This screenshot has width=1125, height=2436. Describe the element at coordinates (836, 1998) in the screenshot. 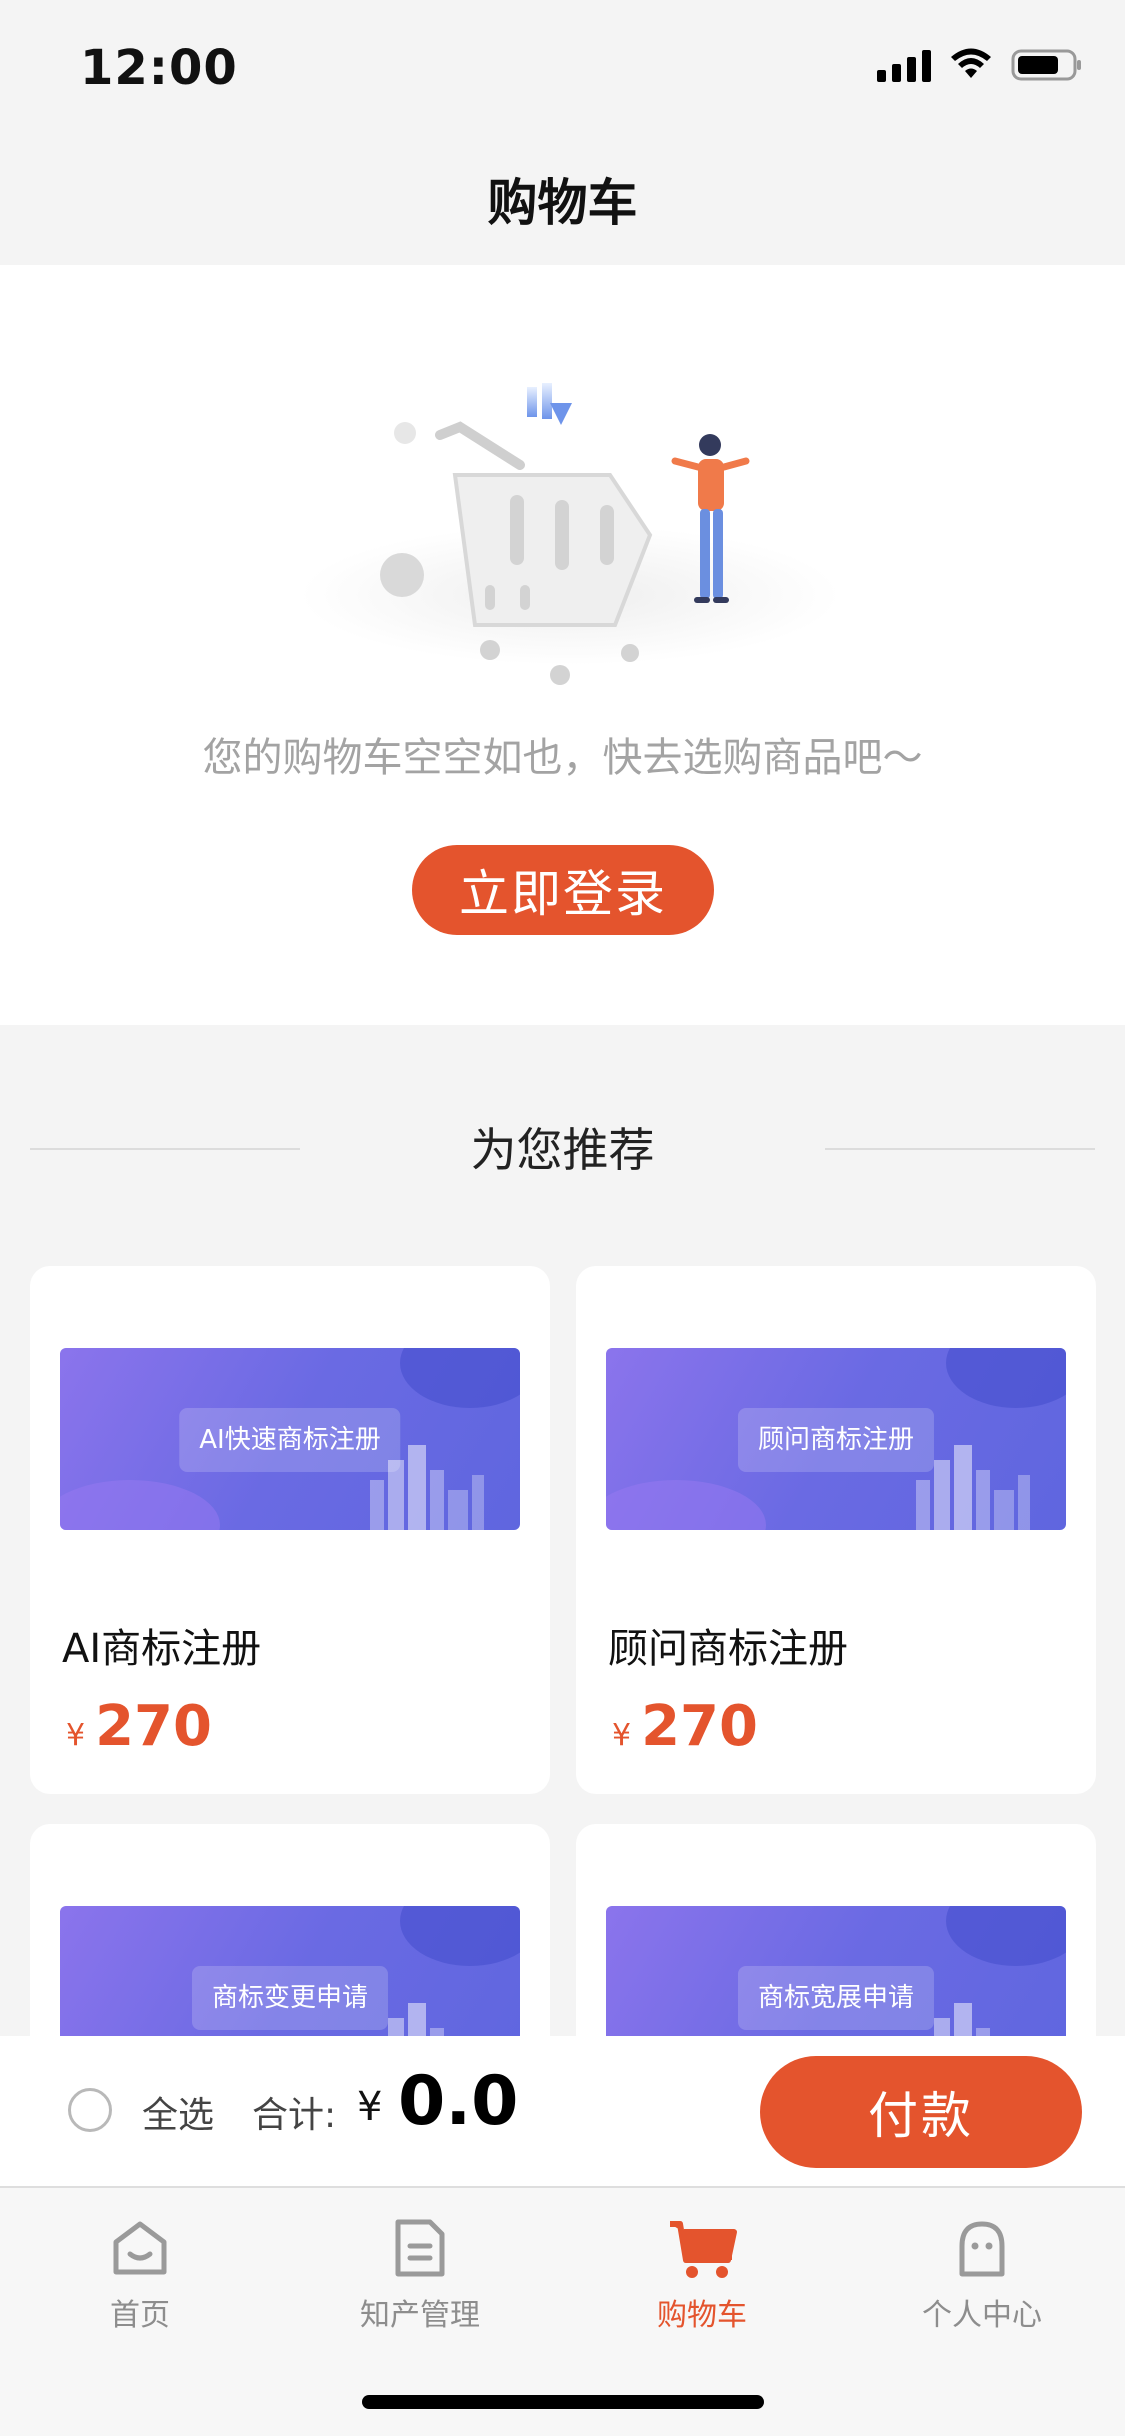

I see `product-banner-label: 商标宽展申请` at that location.